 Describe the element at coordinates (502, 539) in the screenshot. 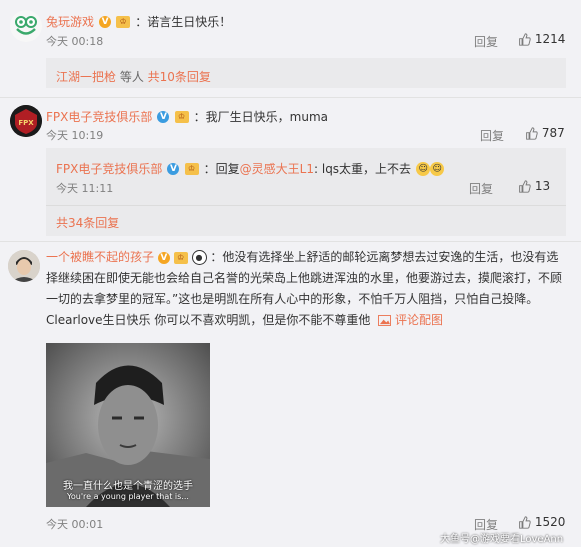

I see `watermark: 大鱼号@游戏要看LoveAnn` at that location.